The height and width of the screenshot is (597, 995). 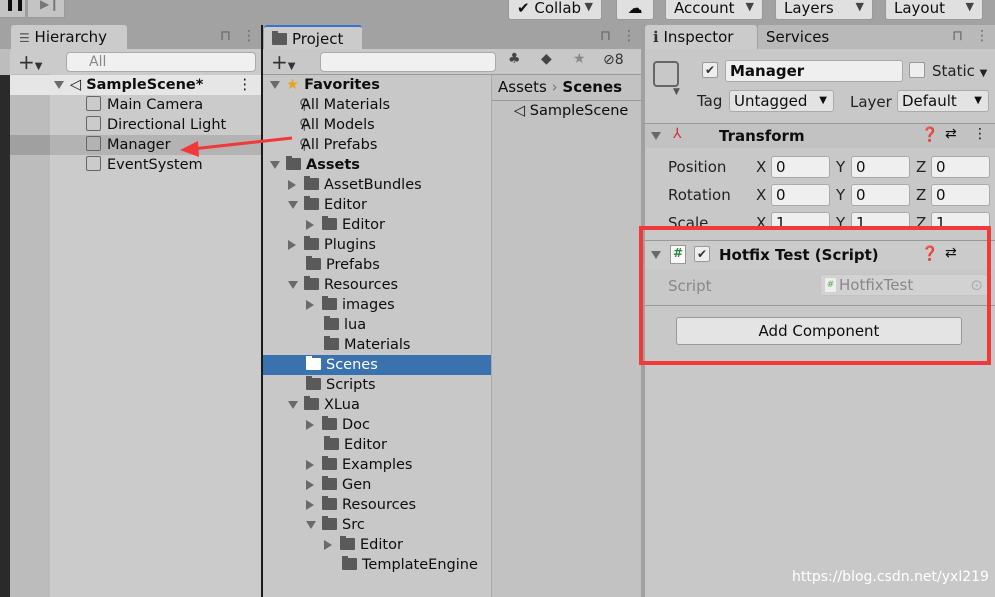 I want to click on watermark: https://blog.csdn.net/yxl219, so click(x=890, y=577).